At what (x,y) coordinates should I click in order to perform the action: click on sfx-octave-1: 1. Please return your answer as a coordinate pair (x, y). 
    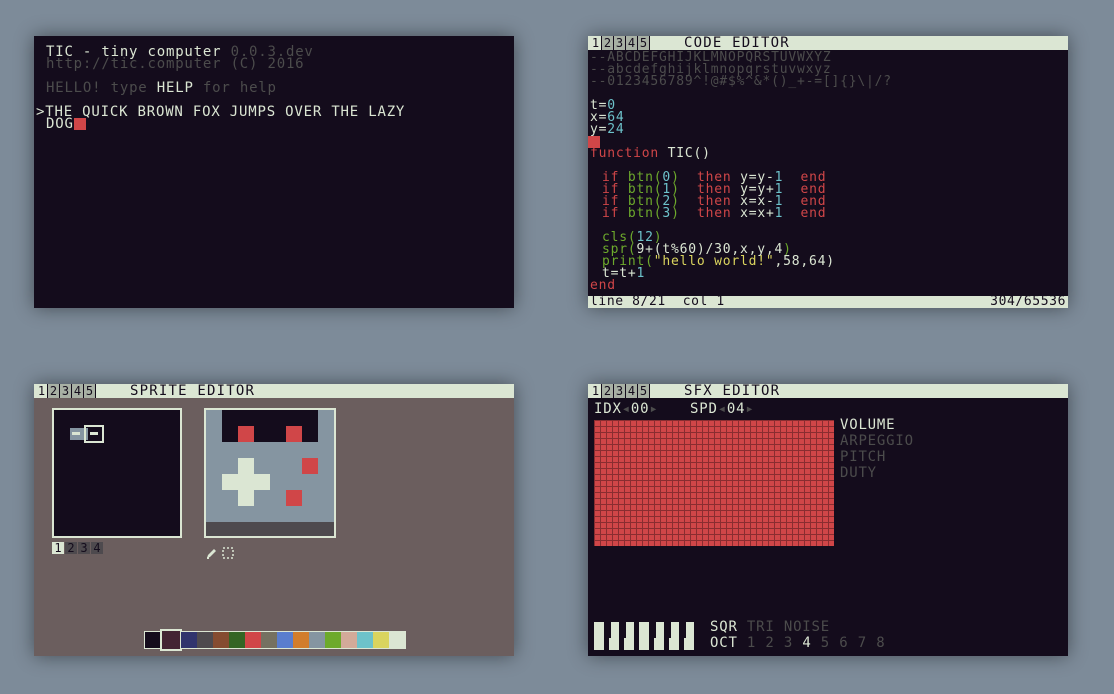
    Looking at the image, I should click on (751, 643).